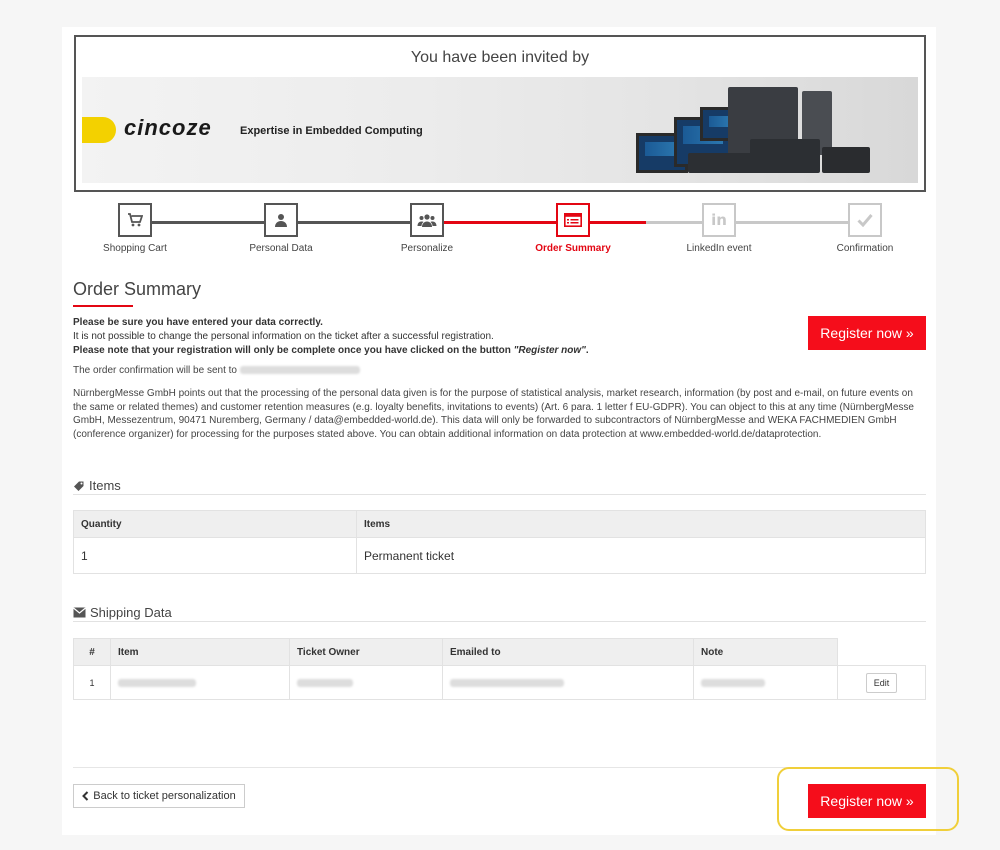  What do you see at coordinates (105, 485) in the screenshot?
I see `items-title: Items` at bounding box center [105, 485].